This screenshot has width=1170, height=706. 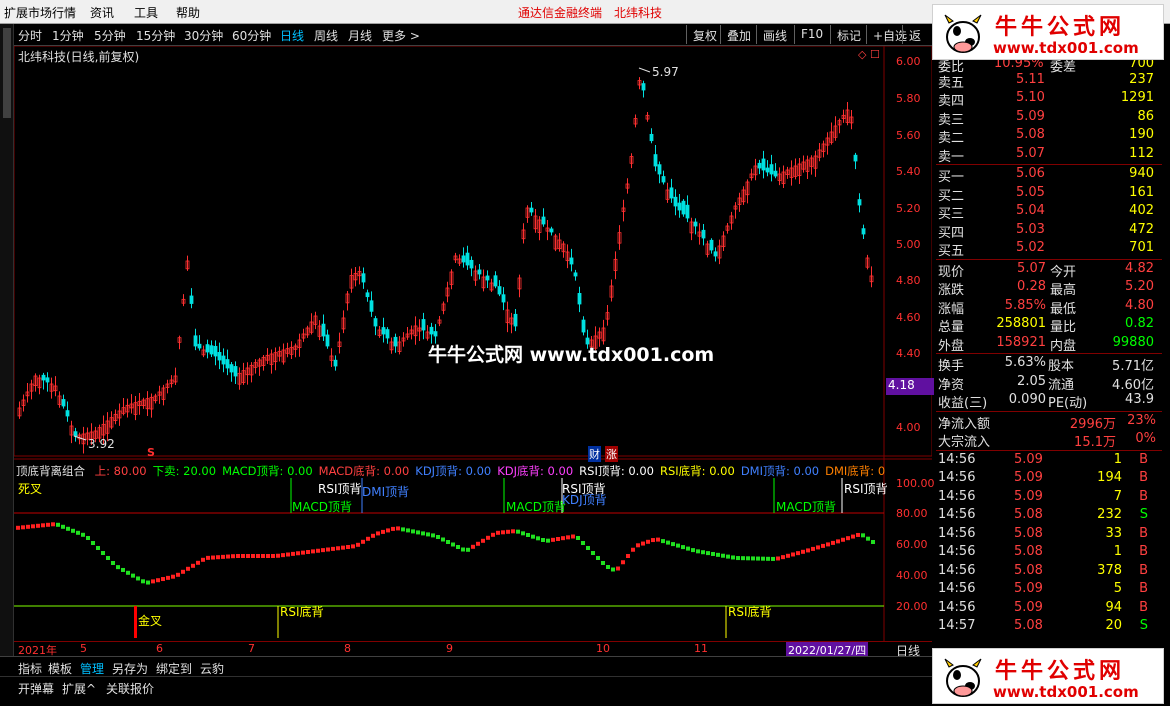 I want to click on chart-settings-icon: ◇ ☐, so click(x=869, y=54).